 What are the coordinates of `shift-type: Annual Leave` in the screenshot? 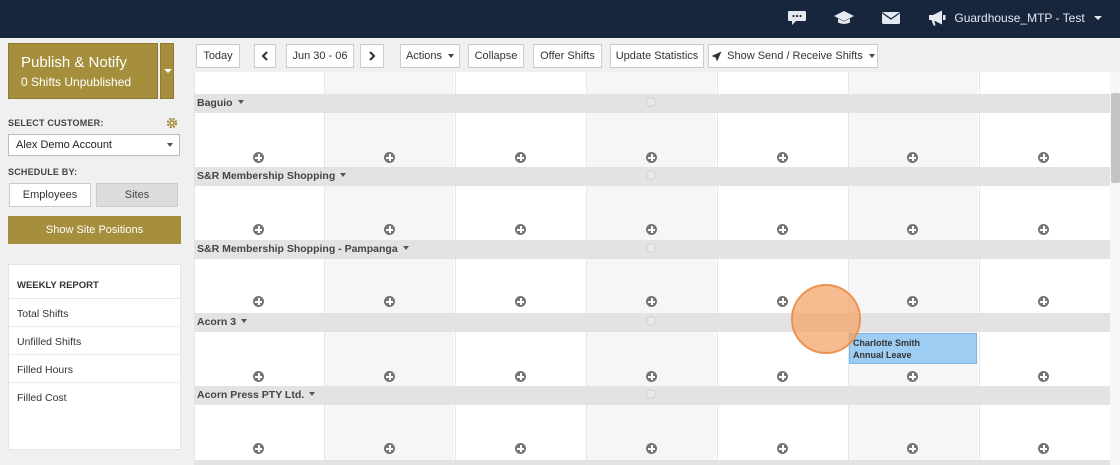 It's located at (882, 355).